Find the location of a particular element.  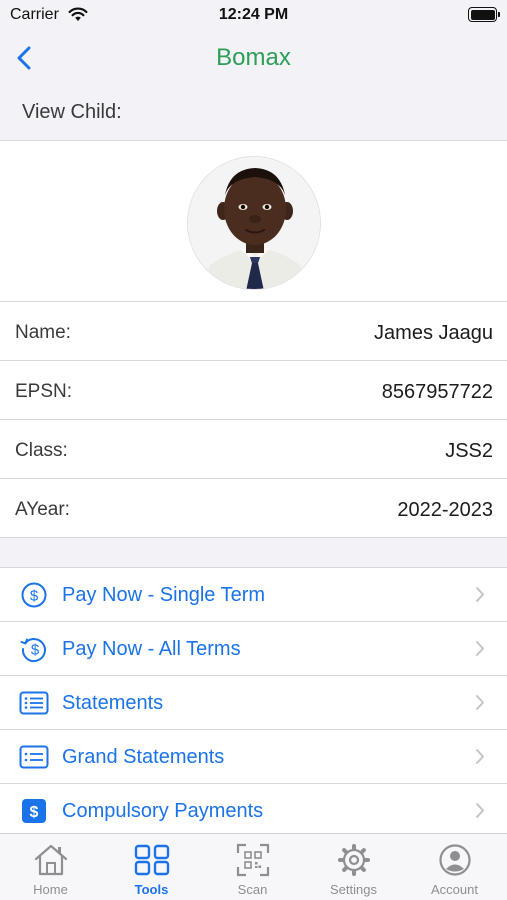

menu-label-pay-all-terms: Pay Now - All Terms is located at coordinates (151, 649).